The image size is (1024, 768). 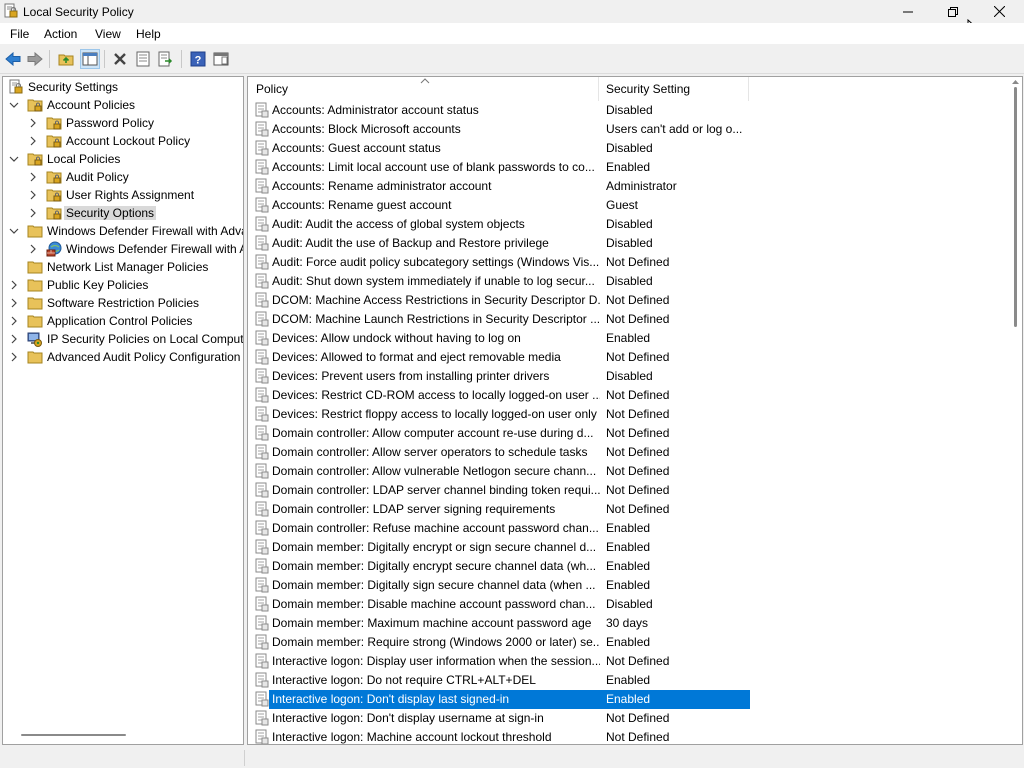 What do you see at coordinates (124, 231) in the screenshot?
I see `tree-item-windows-defender-firewall: Windows Defender Firewall with Adva` at bounding box center [124, 231].